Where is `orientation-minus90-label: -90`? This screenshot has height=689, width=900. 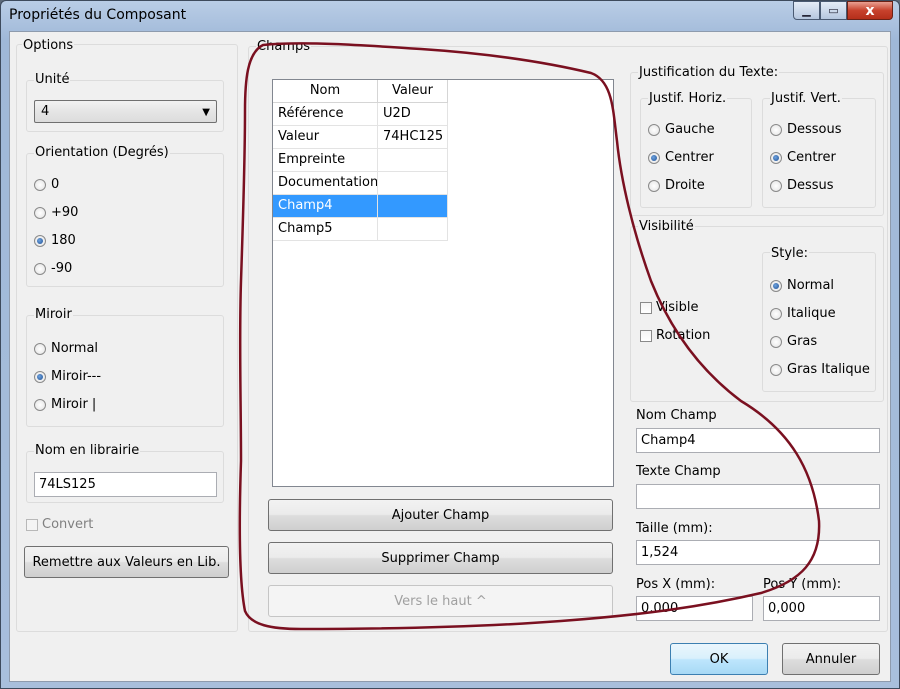 orientation-minus90-label: -90 is located at coordinates (62, 268).